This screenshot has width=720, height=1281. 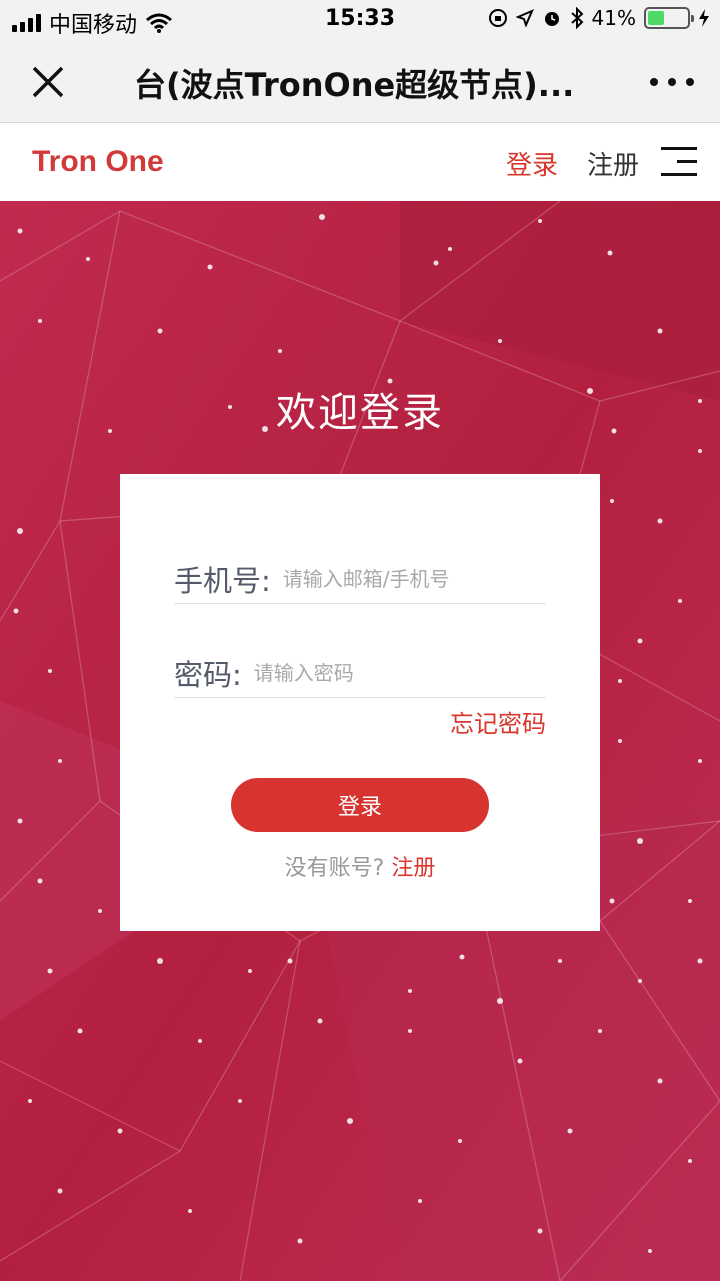 I want to click on status-right: 41%, so click(x=599, y=18).